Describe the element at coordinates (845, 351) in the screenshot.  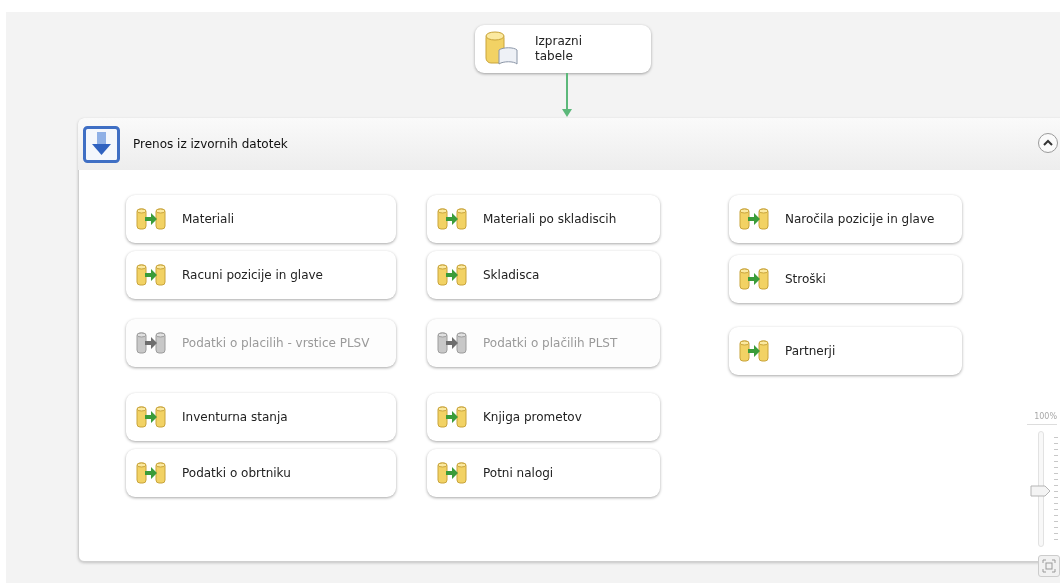
I see `task-node: Partnerji` at that location.